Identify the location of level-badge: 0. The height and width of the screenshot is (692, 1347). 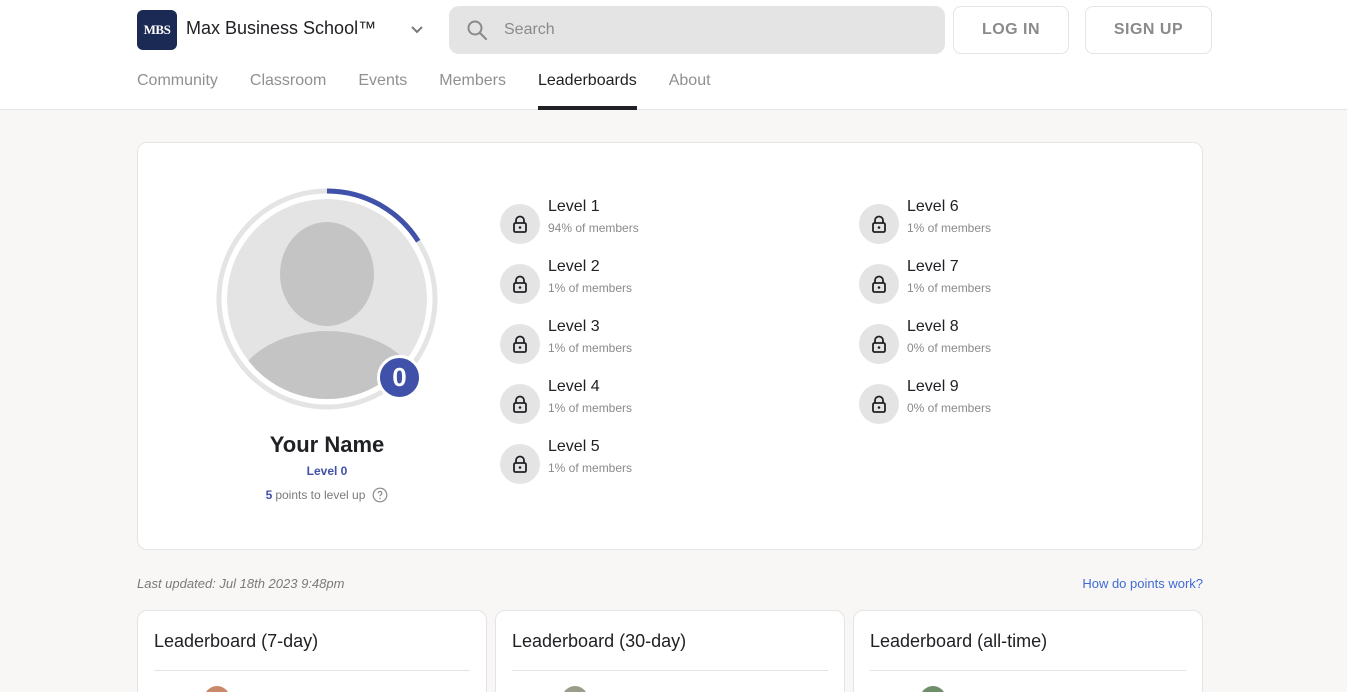
(399, 377).